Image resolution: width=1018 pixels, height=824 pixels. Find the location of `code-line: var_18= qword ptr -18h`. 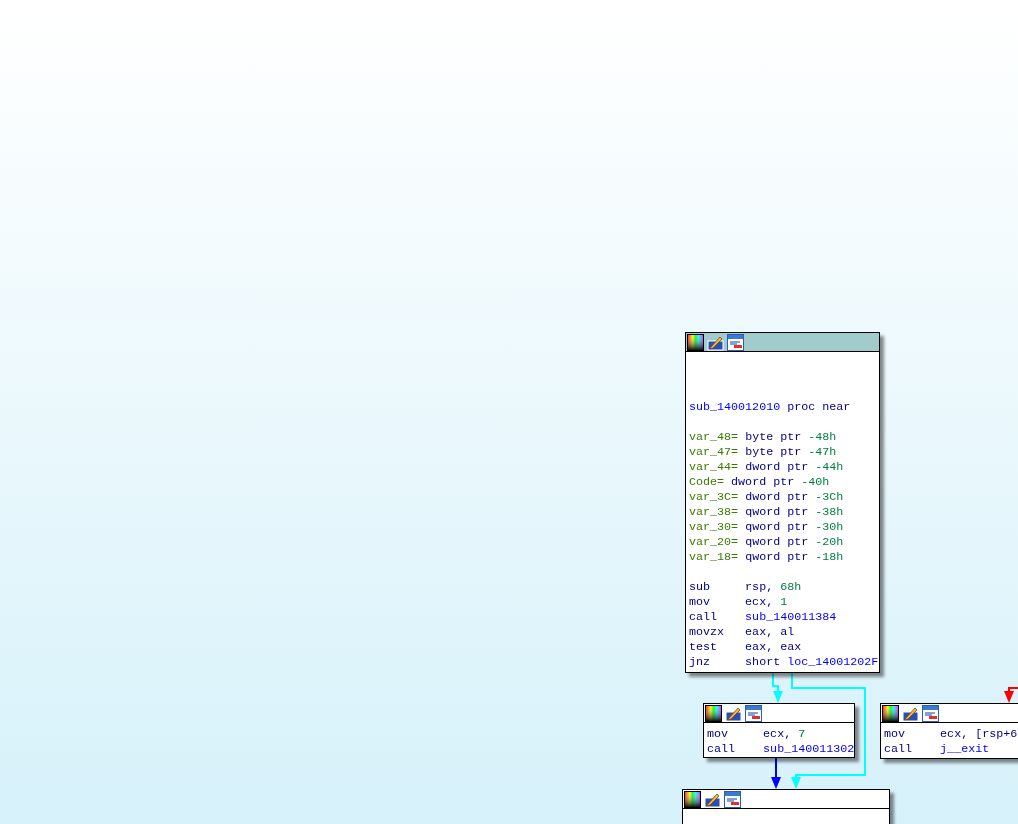

code-line: var_18= qword ptr -18h is located at coordinates (766, 557).